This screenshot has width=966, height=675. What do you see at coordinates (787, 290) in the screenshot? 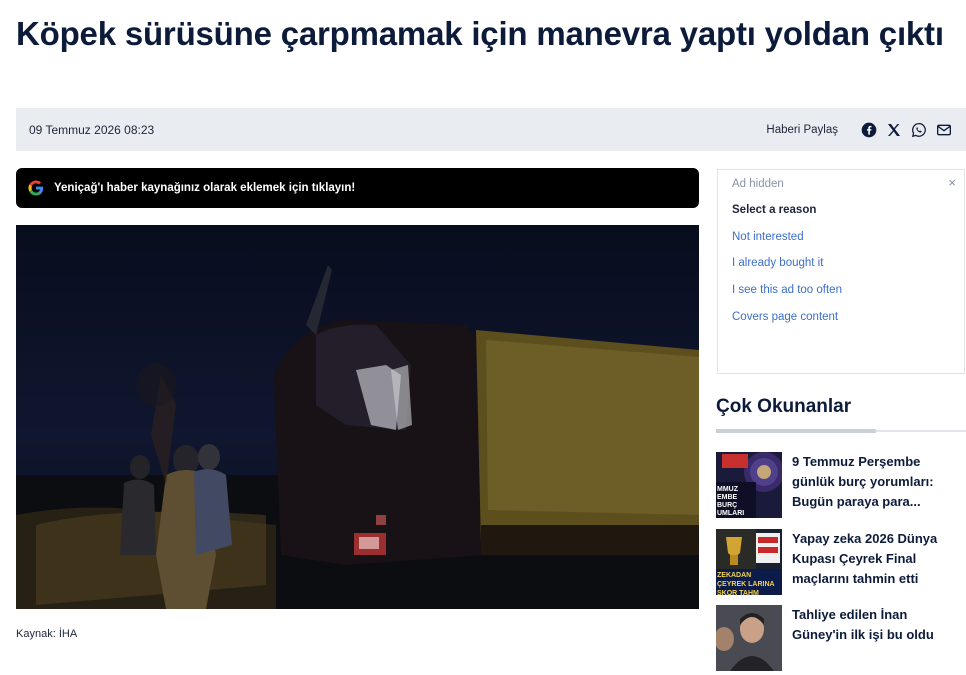
I see `ad-option-too-often: I see this ad too often` at bounding box center [787, 290].